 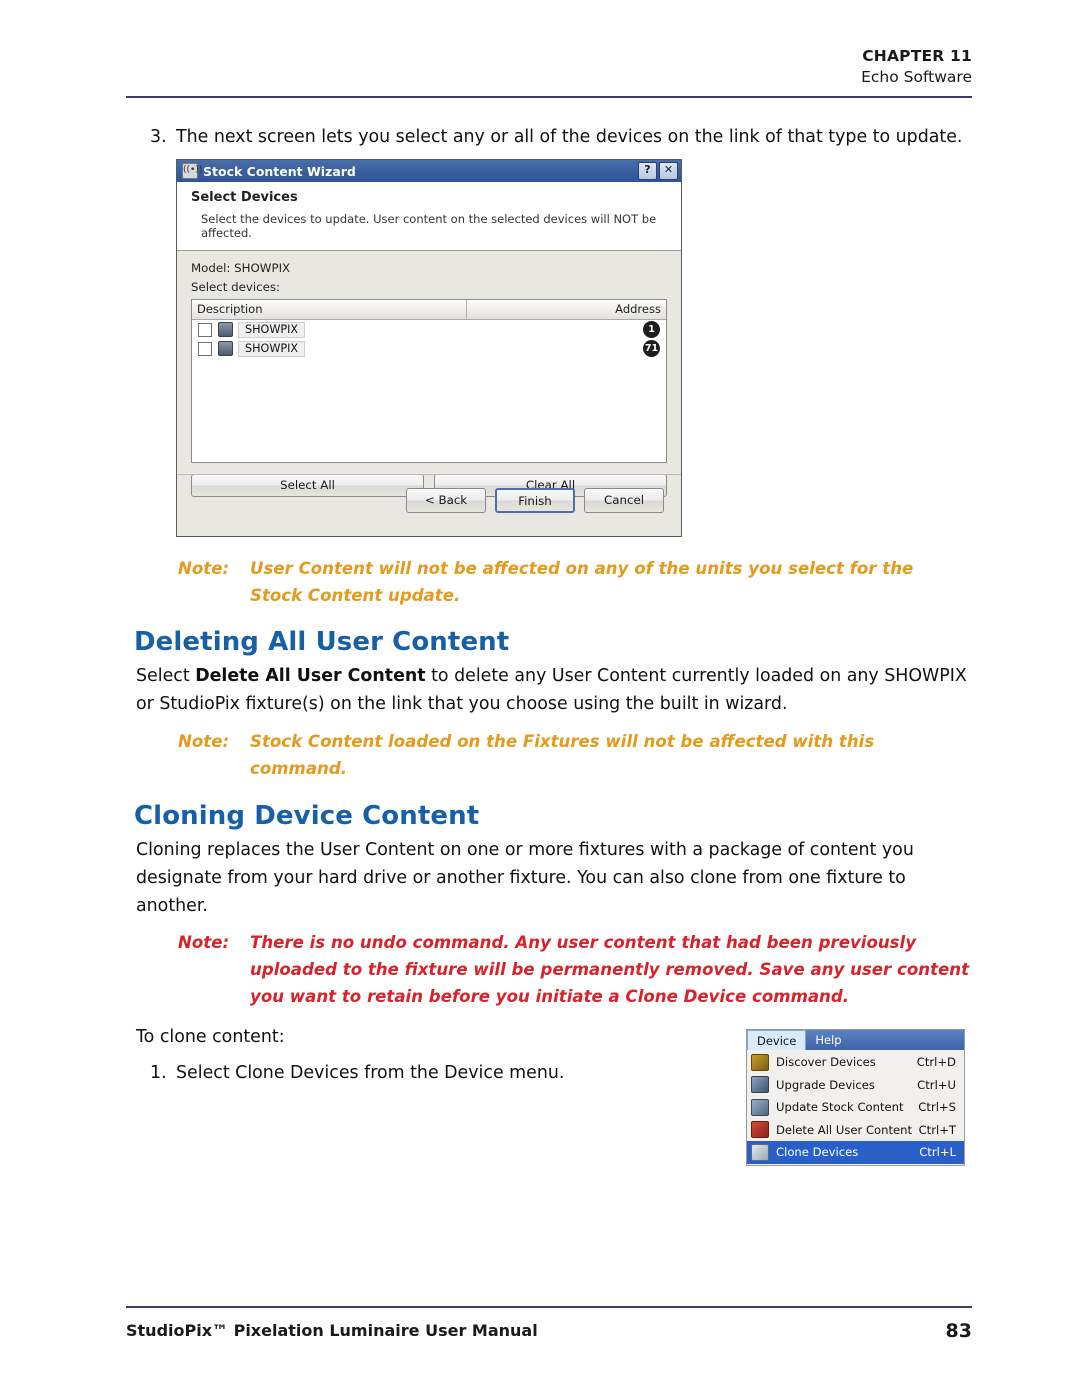 What do you see at coordinates (429, 268) in the screenshot?
I see `model-row: Model: SHOWPIX` at bounding box center [429, 268].